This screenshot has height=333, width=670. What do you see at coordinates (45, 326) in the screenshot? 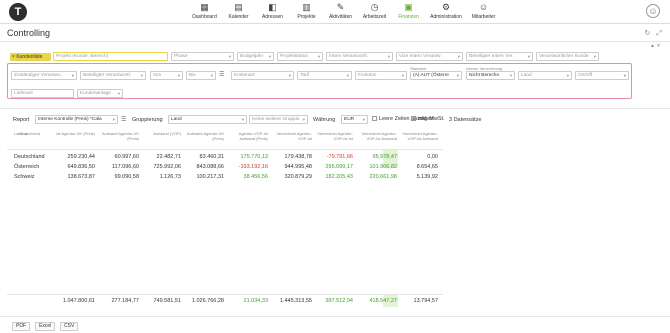
I see `export-excel-button: Excel` at bounding box center [45, 326].